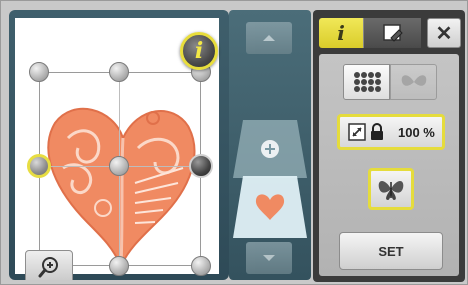 The width and height of the screenshot is (468, 285). Describe the element at coordinates (391, 132) in the screenshot. I see `scale-button: 100 %` at that location.